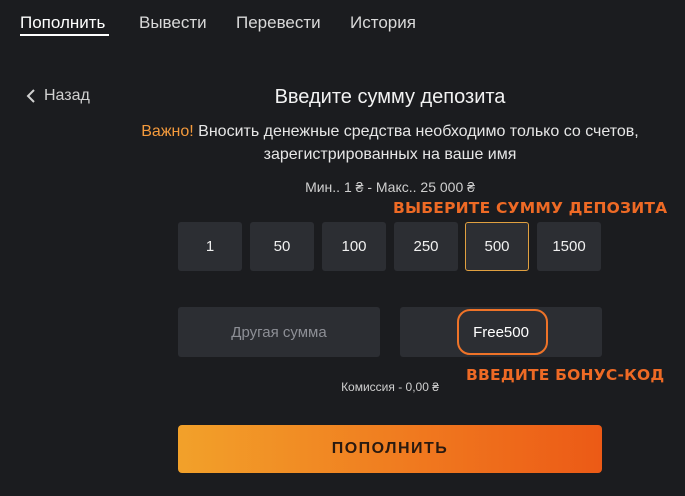 This screenshot has height=496, width=685. What do you see at coordinates (497, 246) in the screenshot?
I see `amount-button-500: 500` at bounding box center [497, 246].